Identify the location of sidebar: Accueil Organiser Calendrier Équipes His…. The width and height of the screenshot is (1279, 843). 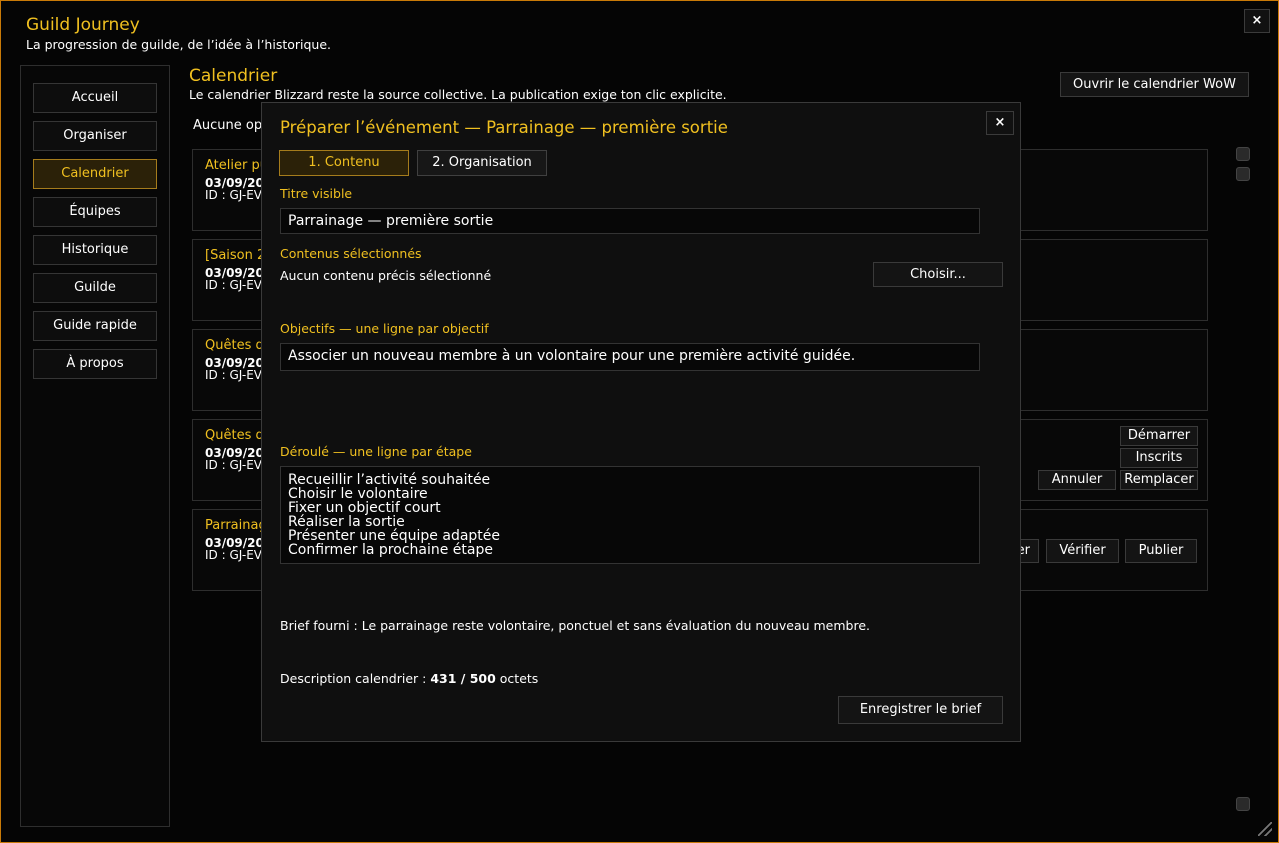
(95, 446).